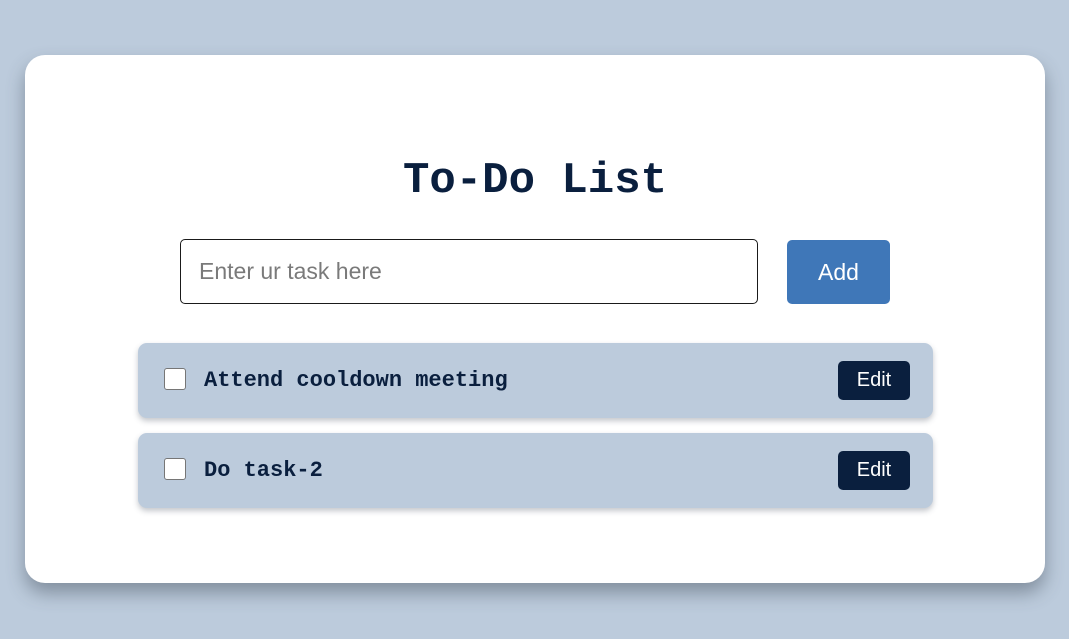 The height and width of the screenshot is (639, 1069). I want to click on task-text: Attend cooldown meeting, so click(356, 380).